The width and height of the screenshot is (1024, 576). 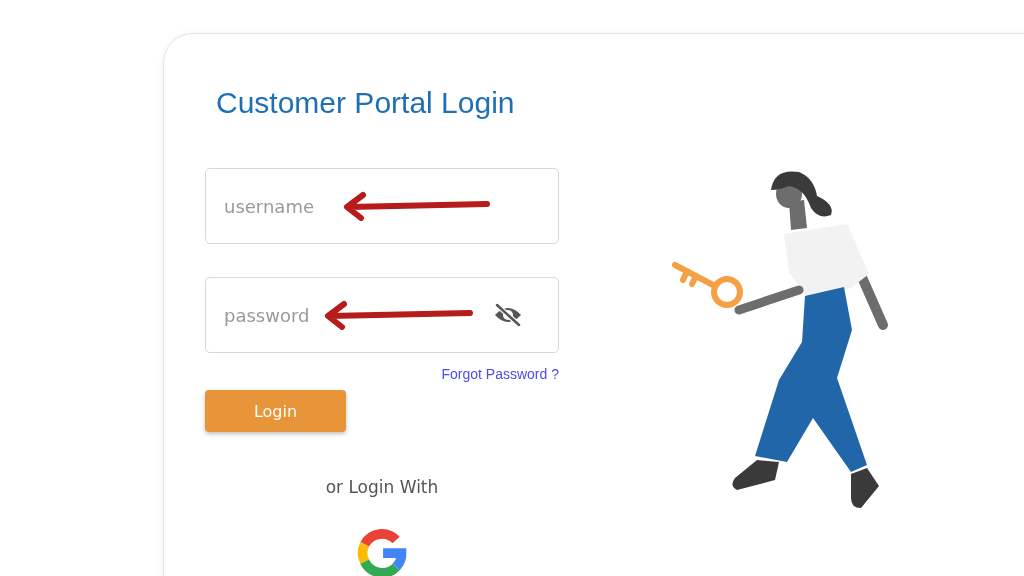 What do you see at coordinates (508, 315) in the screenshot?
I see `eye-slash-icon` at bounding box center [508, 315].